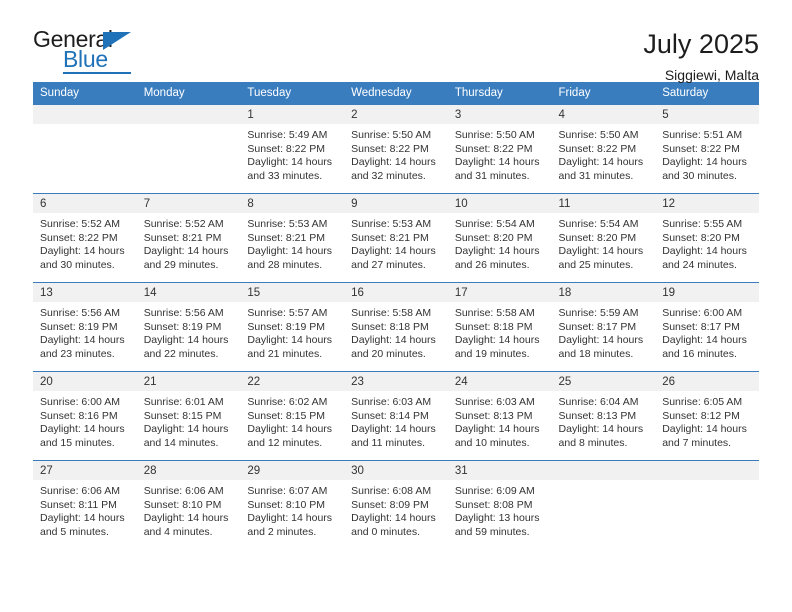 Image resolution: width=792 pixels, height=612 pixels. What do you see at coordinates (707, 292) in the screenshot?
I see `day-number: 19` at bounding box center [707, 292].